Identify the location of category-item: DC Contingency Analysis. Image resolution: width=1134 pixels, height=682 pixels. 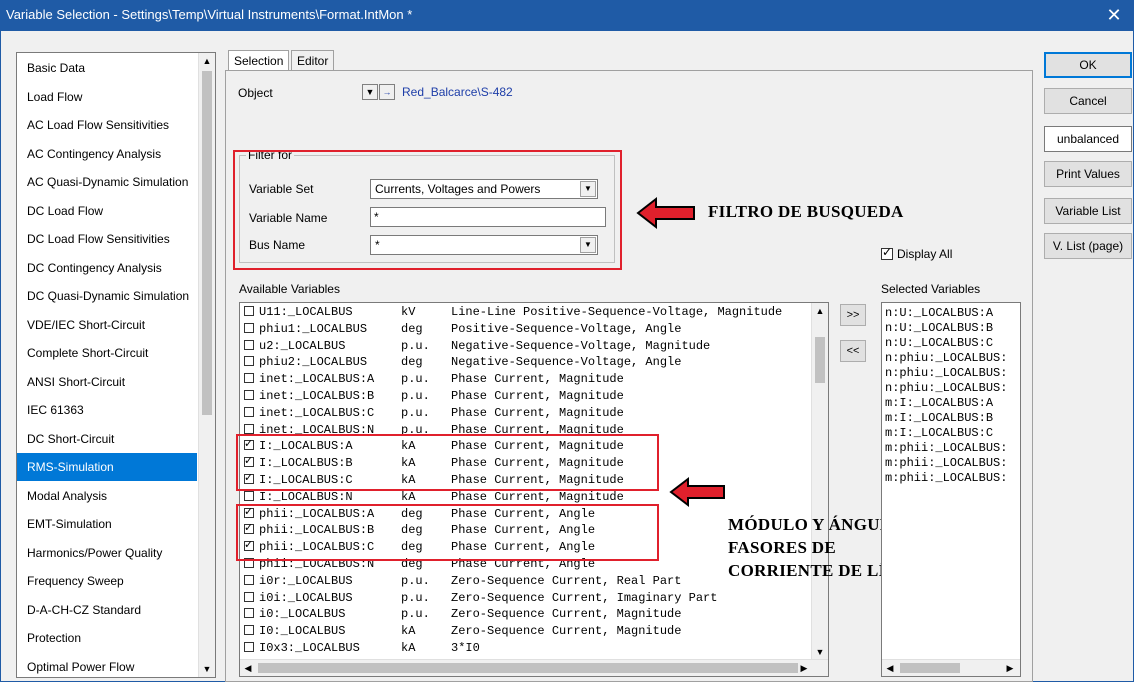
(107, 268).